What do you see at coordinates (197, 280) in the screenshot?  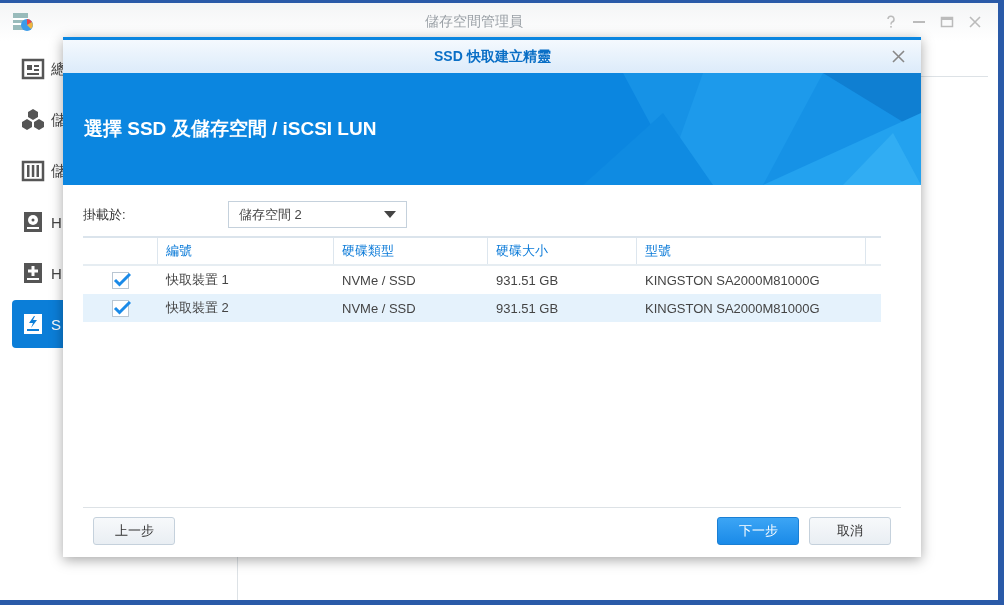 I see `table-cell-text: 快取裝置 1` at bounding box center [197, 280].